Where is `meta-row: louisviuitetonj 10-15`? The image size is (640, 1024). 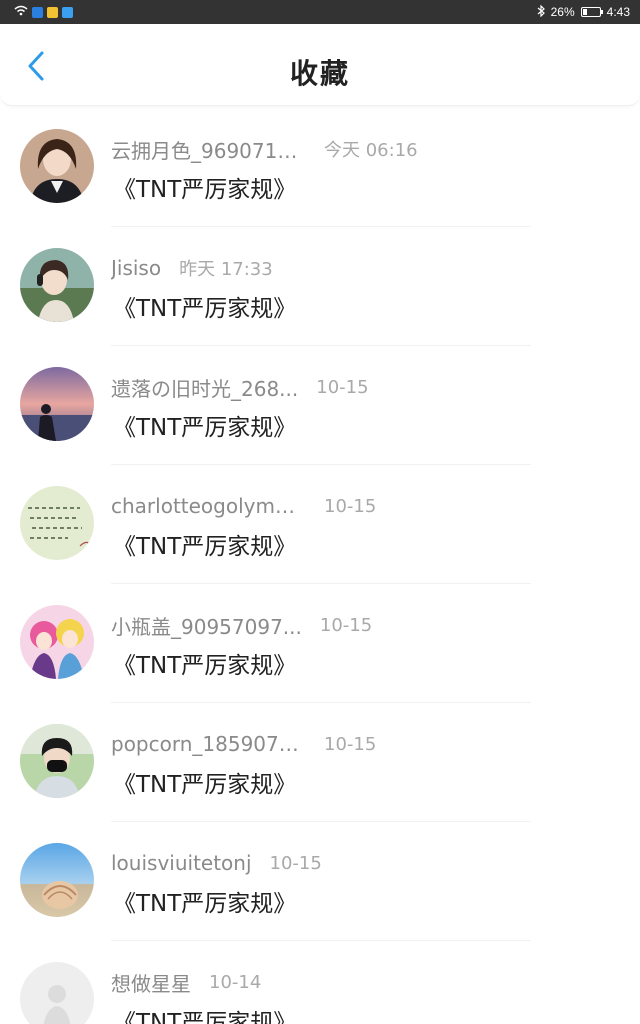
meta-row: louisviuitetonj 10-15 is located at coordinates (216, 863).